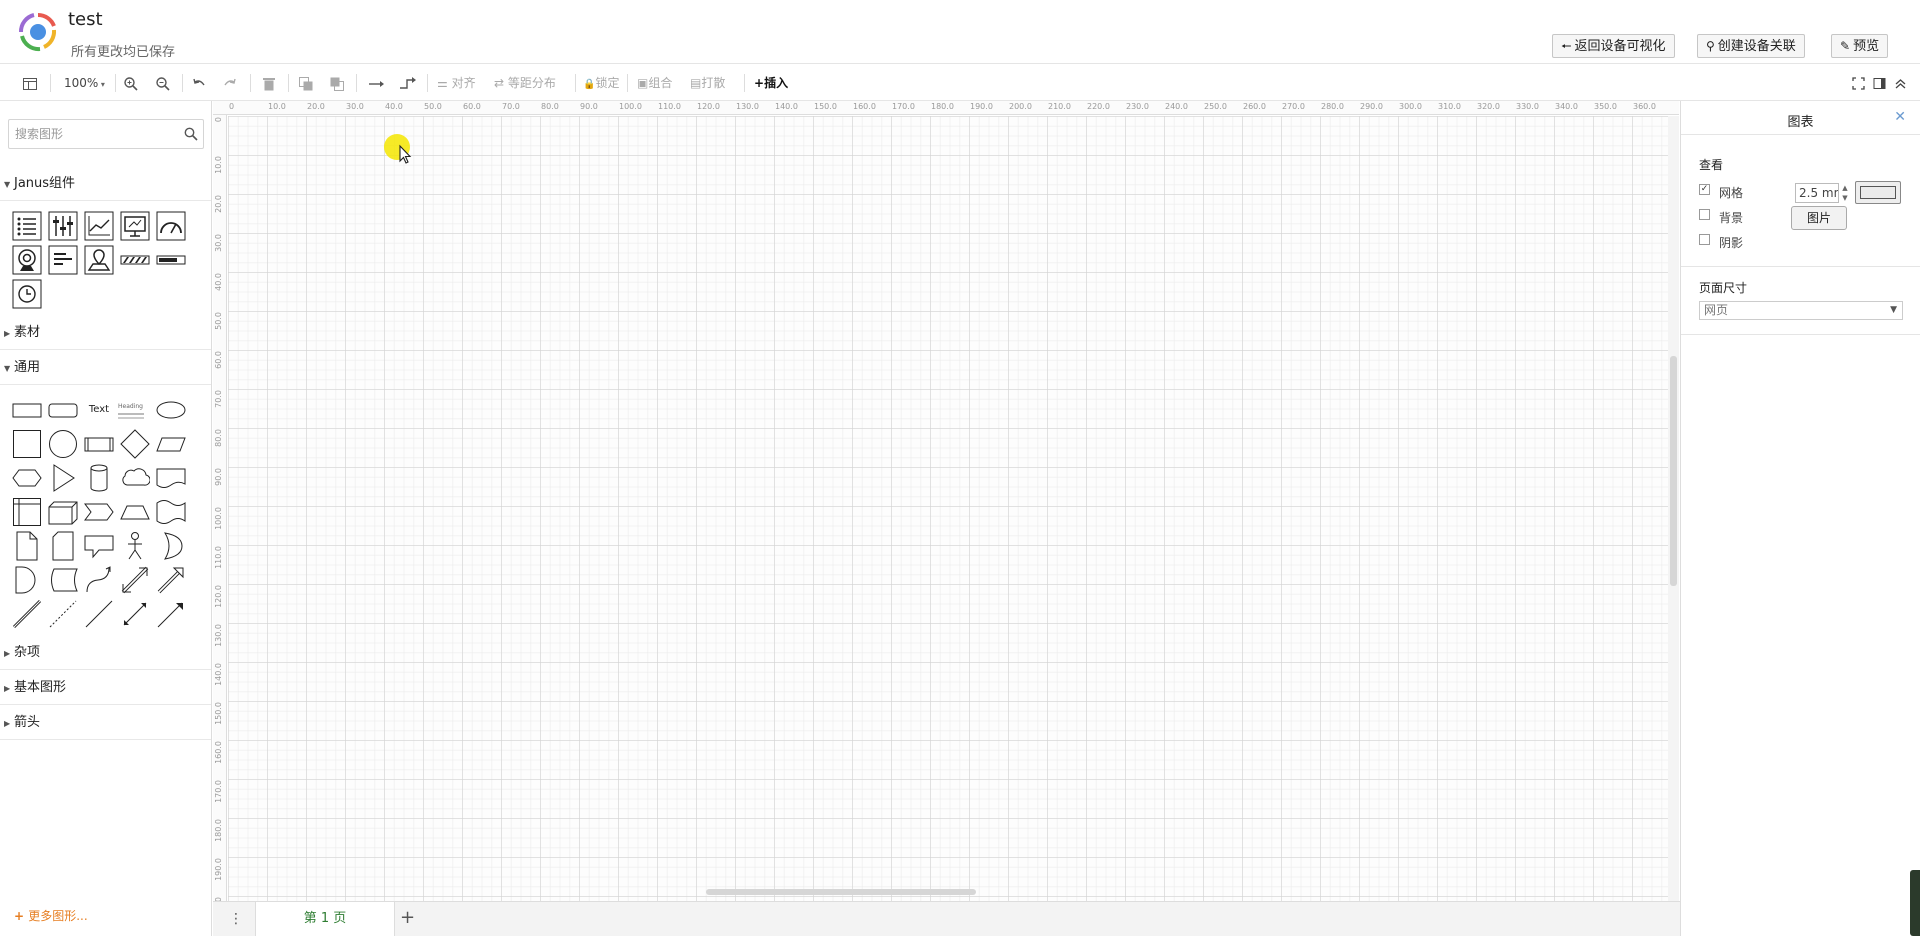 The width and height of the screenshot is (1920, 936). What do you see at coordinates (171, 478) in the screenshot?
I see `document-shape-icon` at bounding box center [171, 478].